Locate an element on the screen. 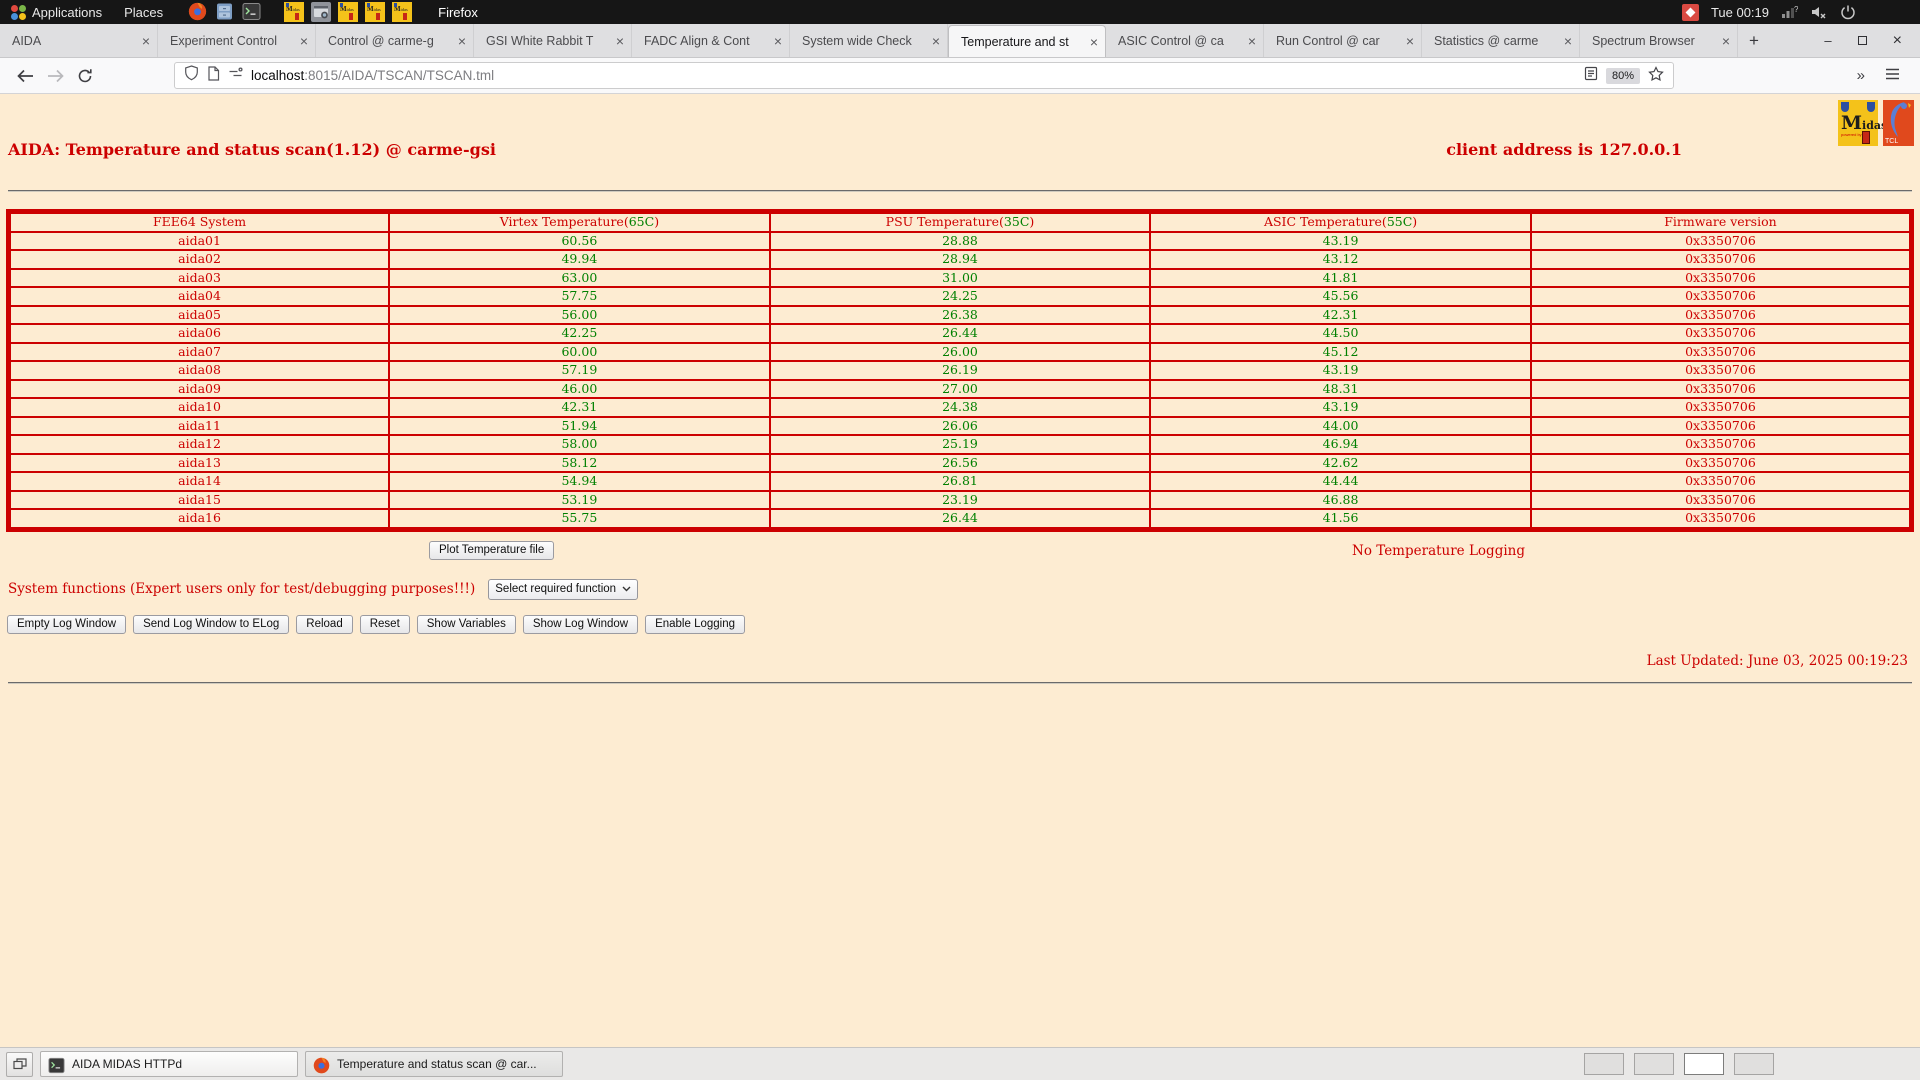 This screenshot has width=1920, height=1080. places-label: Places is located at coordinates (144, 12).